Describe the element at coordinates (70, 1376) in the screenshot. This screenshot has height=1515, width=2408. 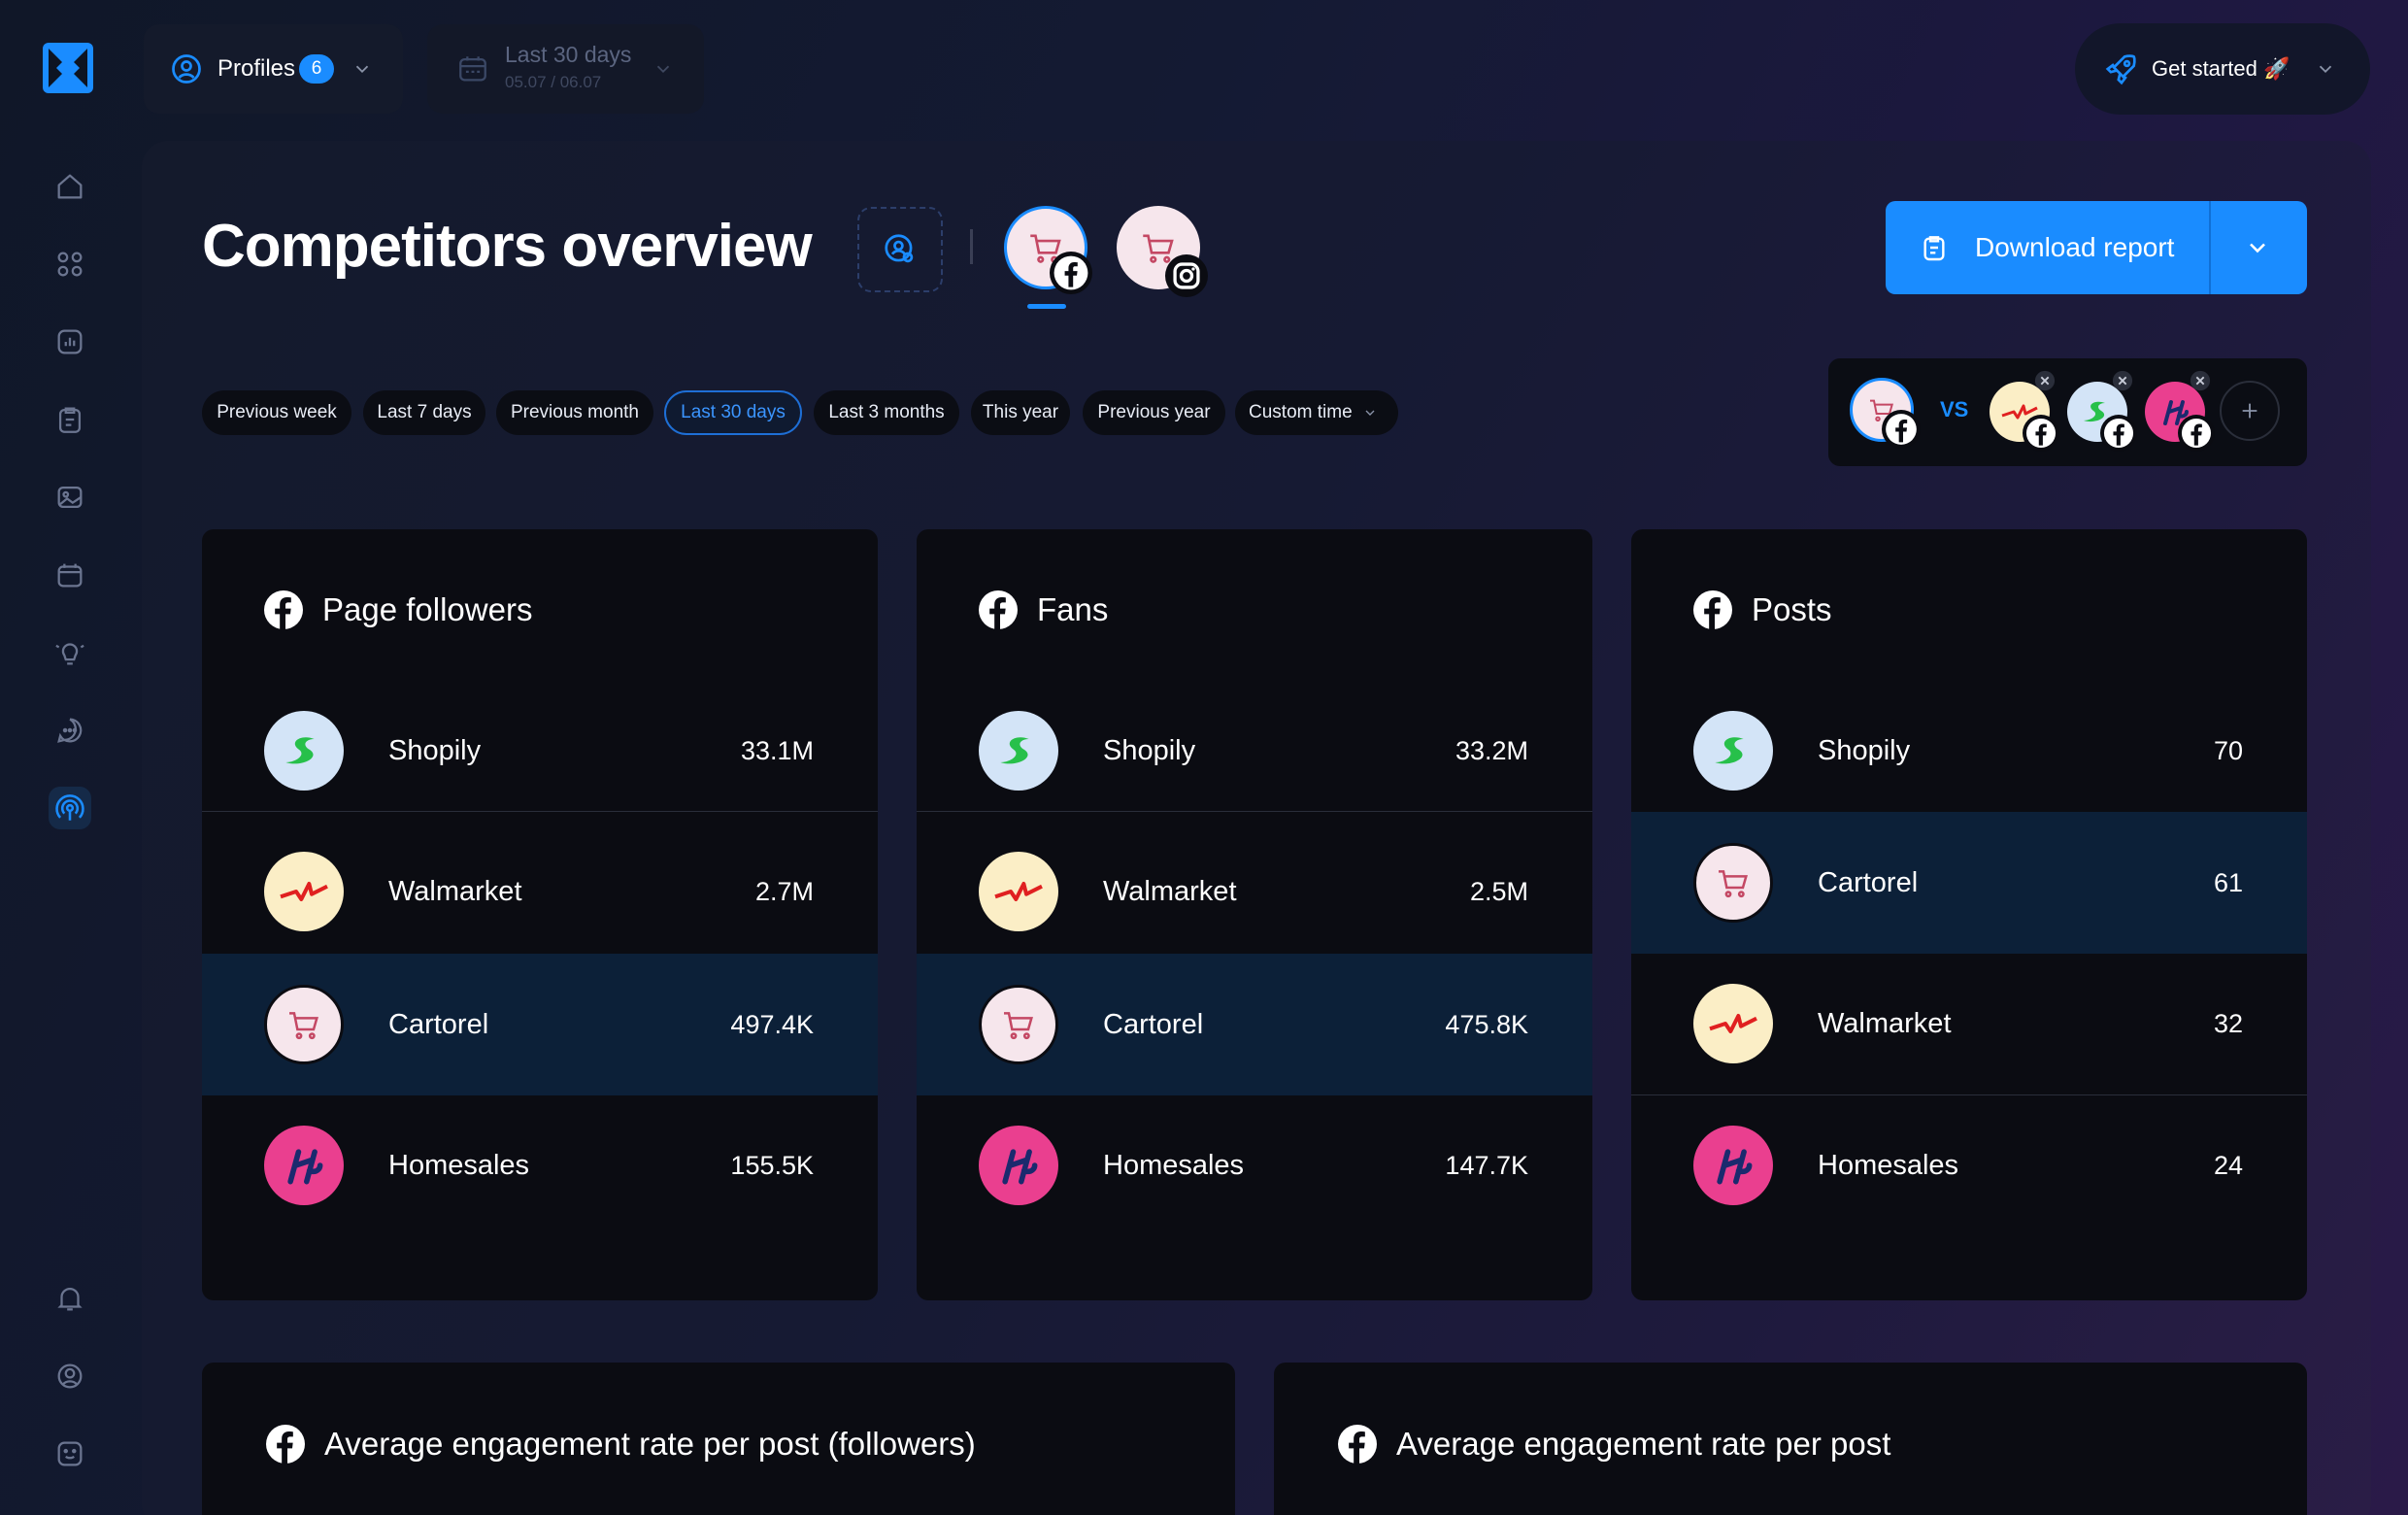
I see `account-icon` at that location.